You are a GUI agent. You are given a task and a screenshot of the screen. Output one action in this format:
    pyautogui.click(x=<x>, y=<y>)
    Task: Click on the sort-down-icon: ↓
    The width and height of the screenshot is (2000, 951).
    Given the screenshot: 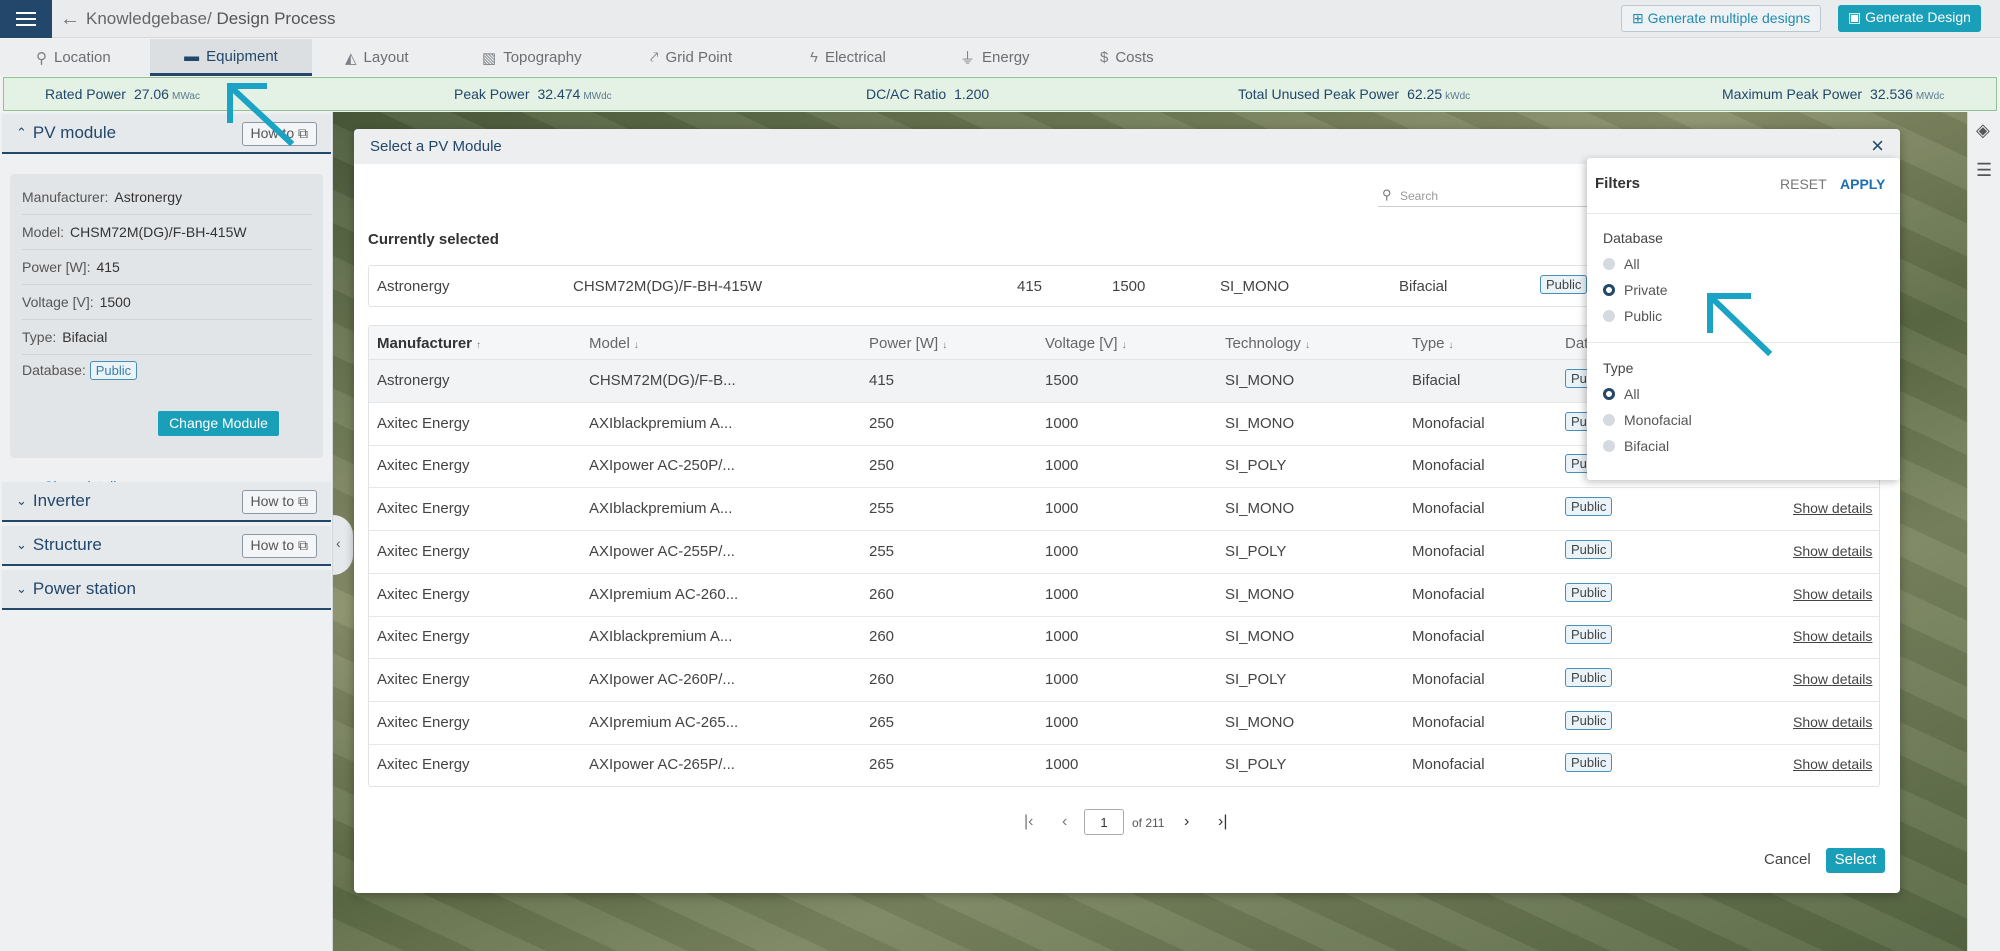 What is the action you would take?
    pyautogui.click(x=1451, y=345)
    